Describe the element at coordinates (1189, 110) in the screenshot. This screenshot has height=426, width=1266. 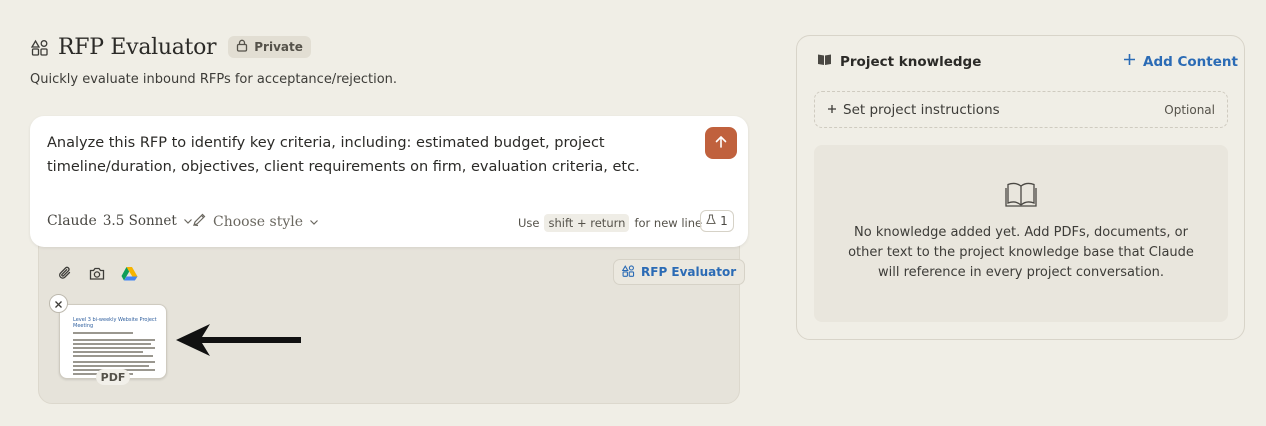
I see `optional-label: Optional` at that location.